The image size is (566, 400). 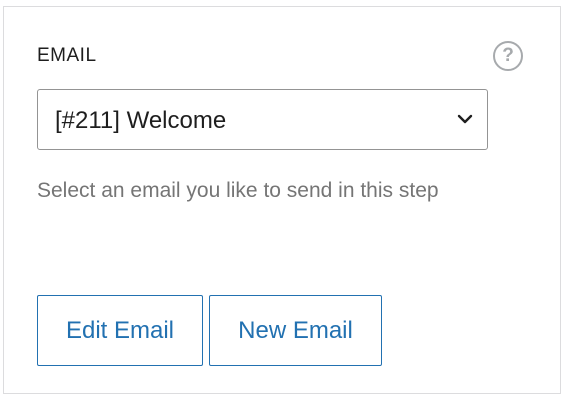 What do you see at coordinates (465, 119) in the screenshot?
I see `chevron-down-icon` at bounding box center [465, 119].